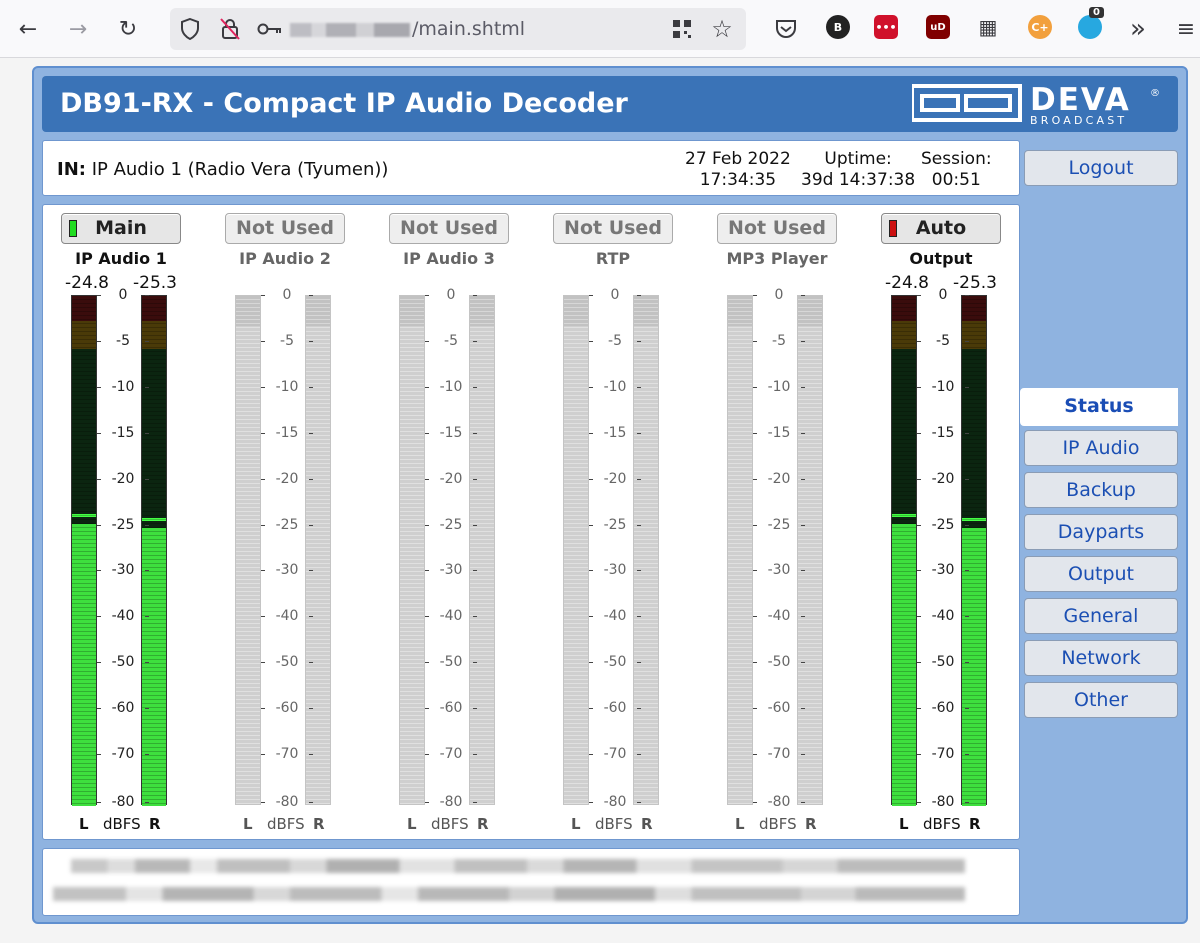 The width and height of the screenshot is (1200, 943). I want to click on extension-ghost-icon: 0, so click(1091, 23).